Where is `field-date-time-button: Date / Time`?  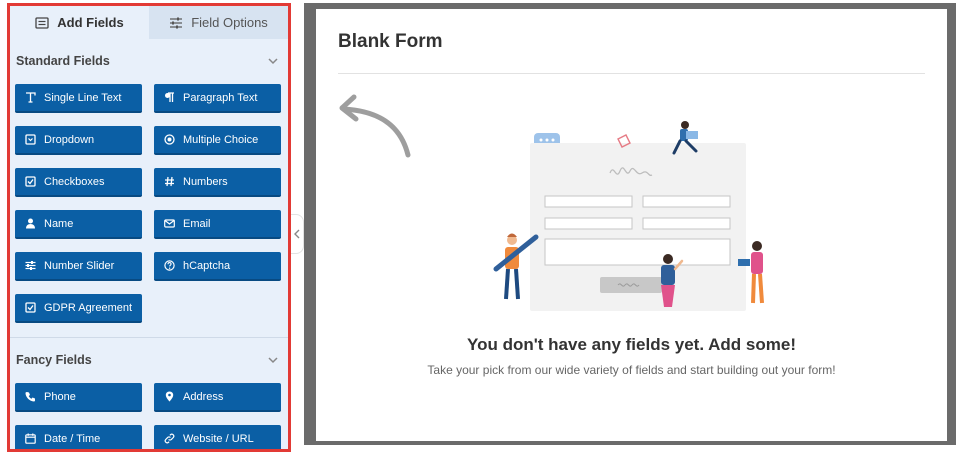 field-date-time-button: Date / Time is located at coordinates (78, 437).